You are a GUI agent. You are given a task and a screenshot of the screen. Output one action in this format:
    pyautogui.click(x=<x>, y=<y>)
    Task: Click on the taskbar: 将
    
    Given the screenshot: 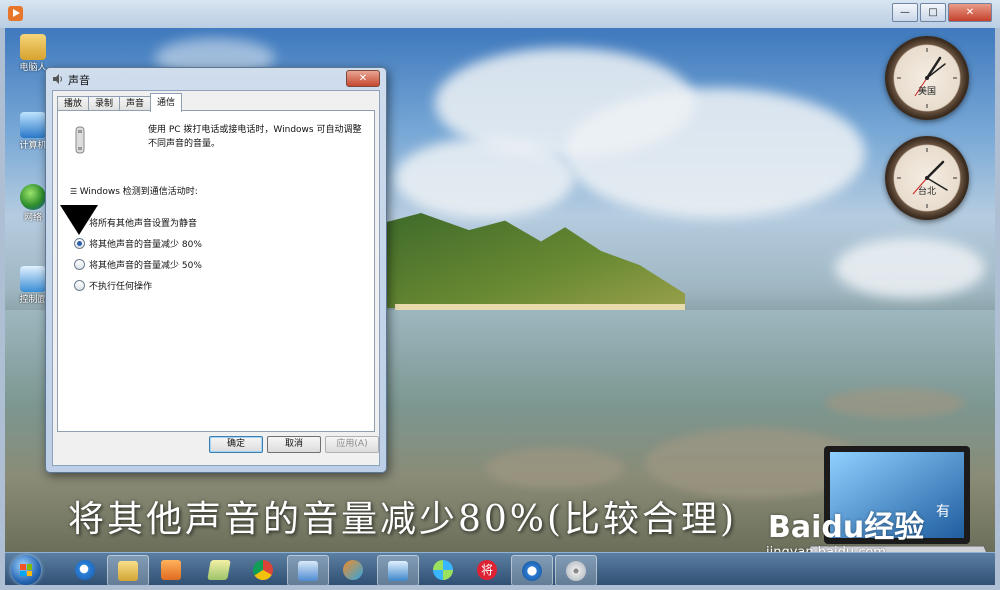 What is the action you would take?
    pyautogui.click(x=500, y=569)
    